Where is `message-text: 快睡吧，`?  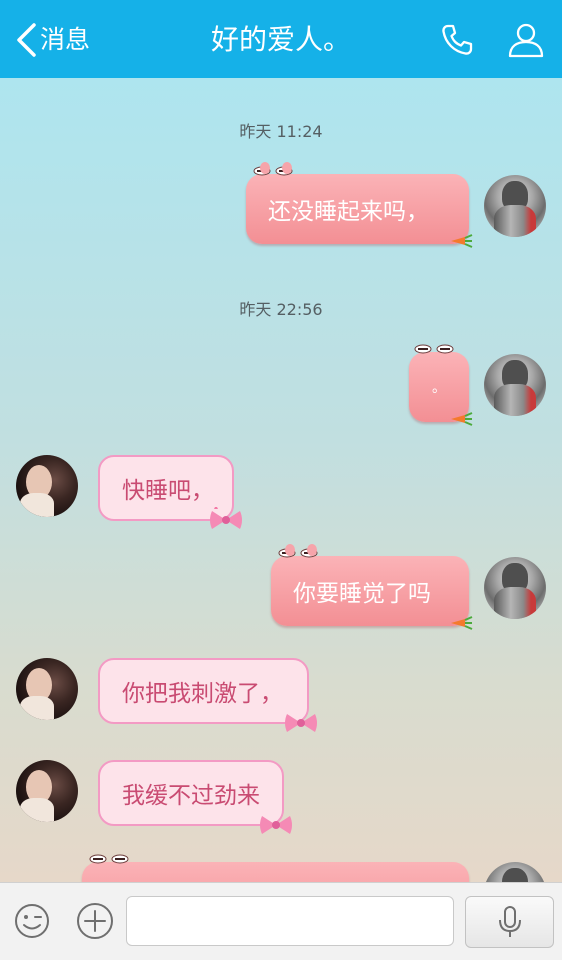
message-text: 快睡吧， is located at coordinates (168, 491).